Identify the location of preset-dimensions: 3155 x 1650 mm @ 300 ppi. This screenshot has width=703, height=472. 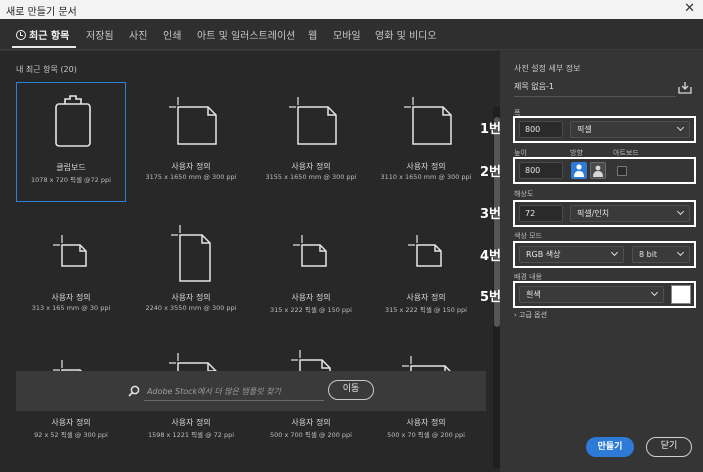
(311, 177).